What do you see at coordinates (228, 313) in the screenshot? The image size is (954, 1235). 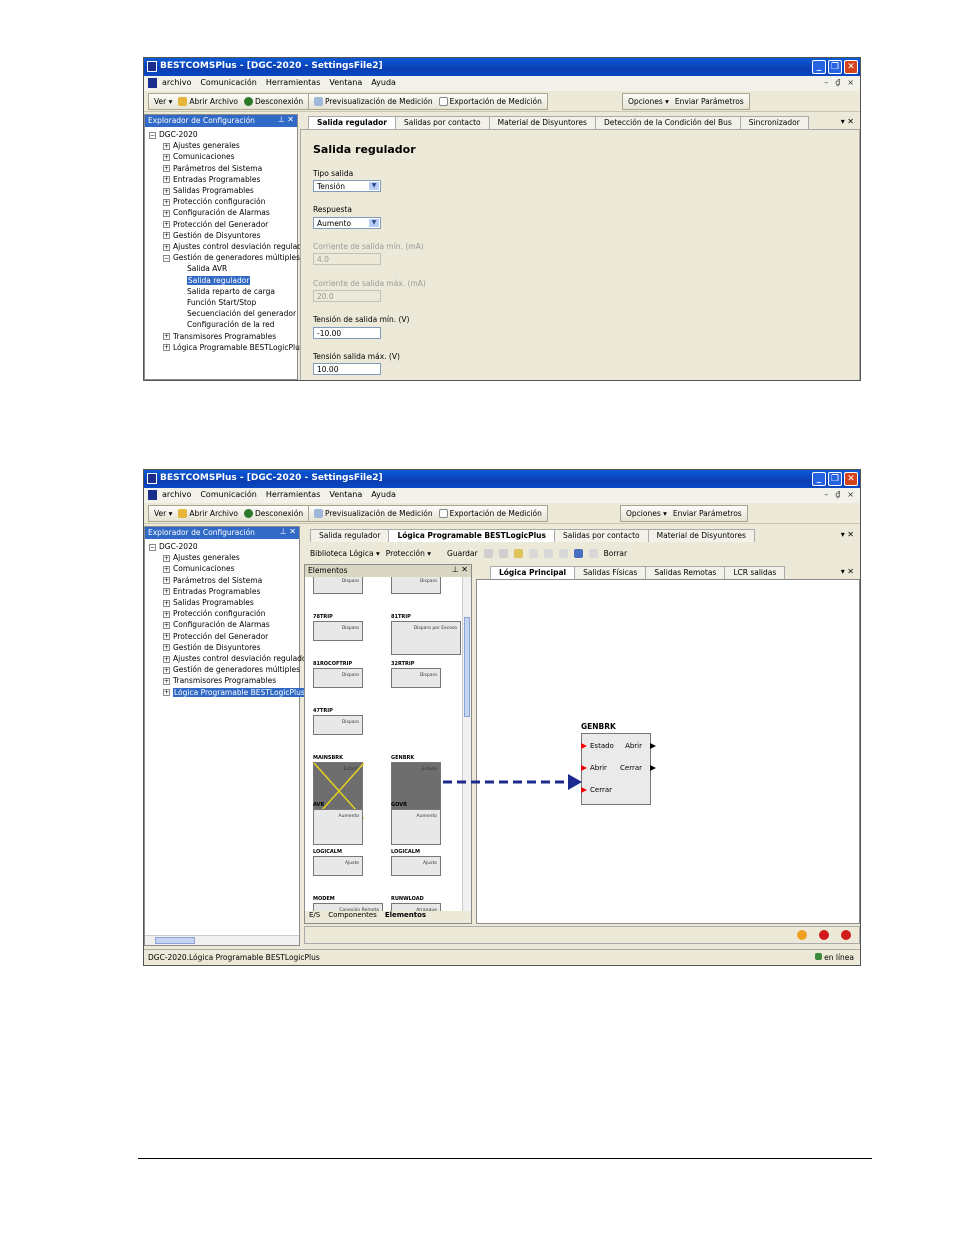 I see `tree-subitem: Secuenciación del generador` at bounding box center [228, 313].